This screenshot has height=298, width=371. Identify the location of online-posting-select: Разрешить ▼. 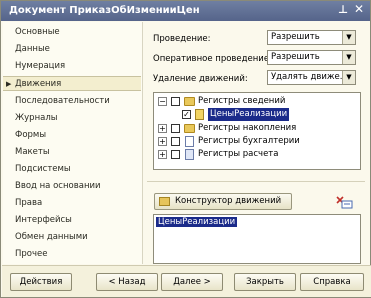
(311, 57).